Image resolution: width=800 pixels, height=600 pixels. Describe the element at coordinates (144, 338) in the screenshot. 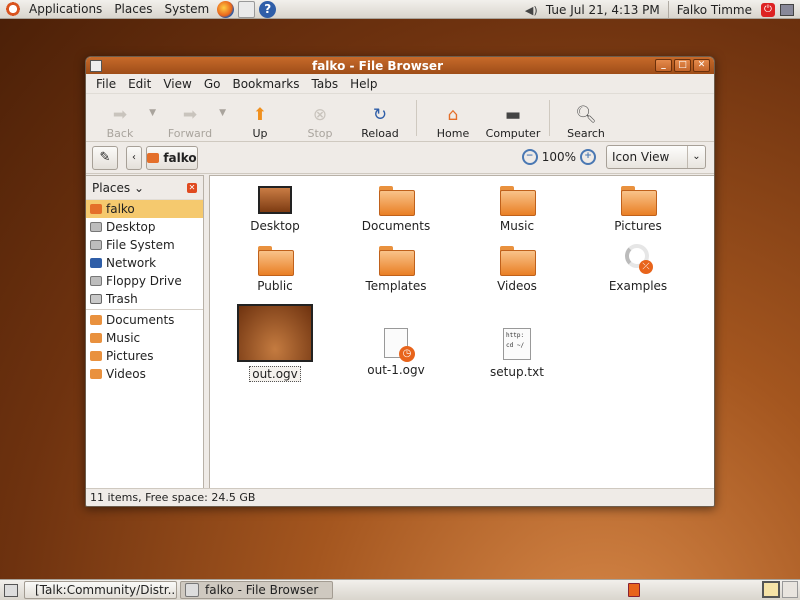

I see `sidebar-item-music: Music` at that location.